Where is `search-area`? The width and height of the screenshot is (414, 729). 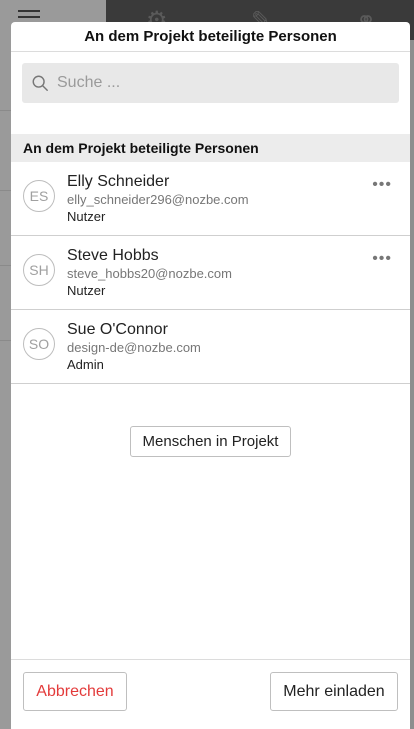 search-area is located at coordinates (210, 93).